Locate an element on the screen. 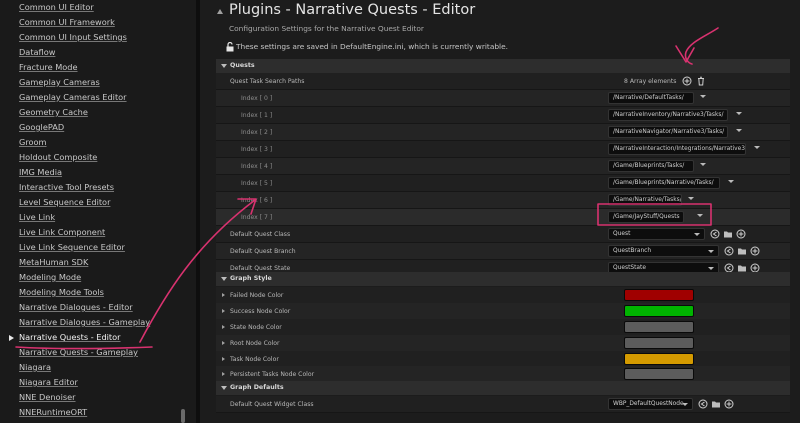 This screenshot has height=423, width=800. sidebar-item: Common UI Editor is located at coordinates (56, 7).